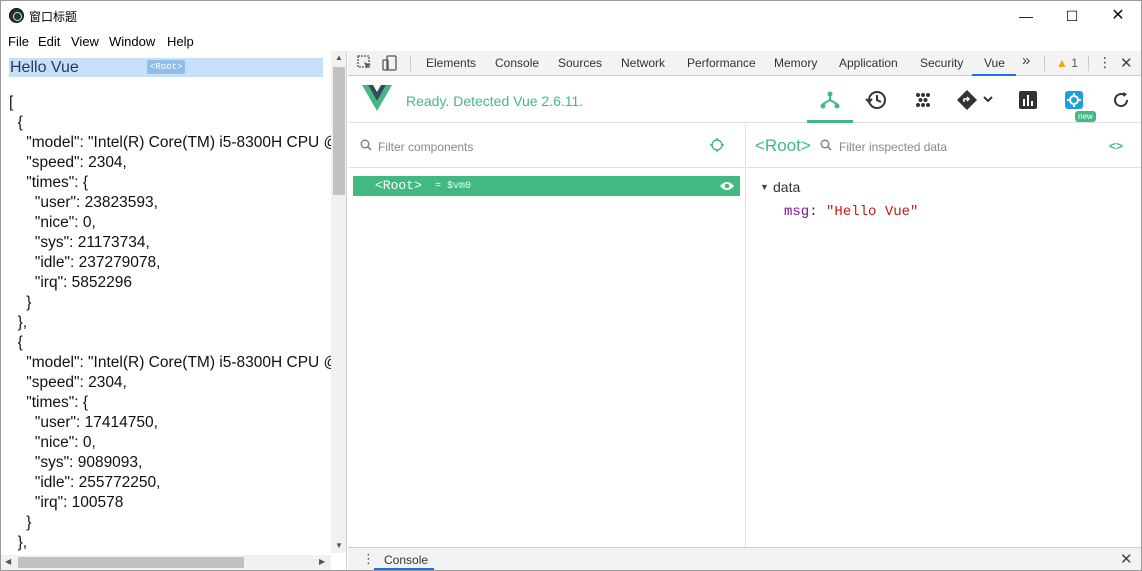  Describe the element at coordinates (1072, 16) in the screenshot. I see `maximize-button: ☐` at that location.